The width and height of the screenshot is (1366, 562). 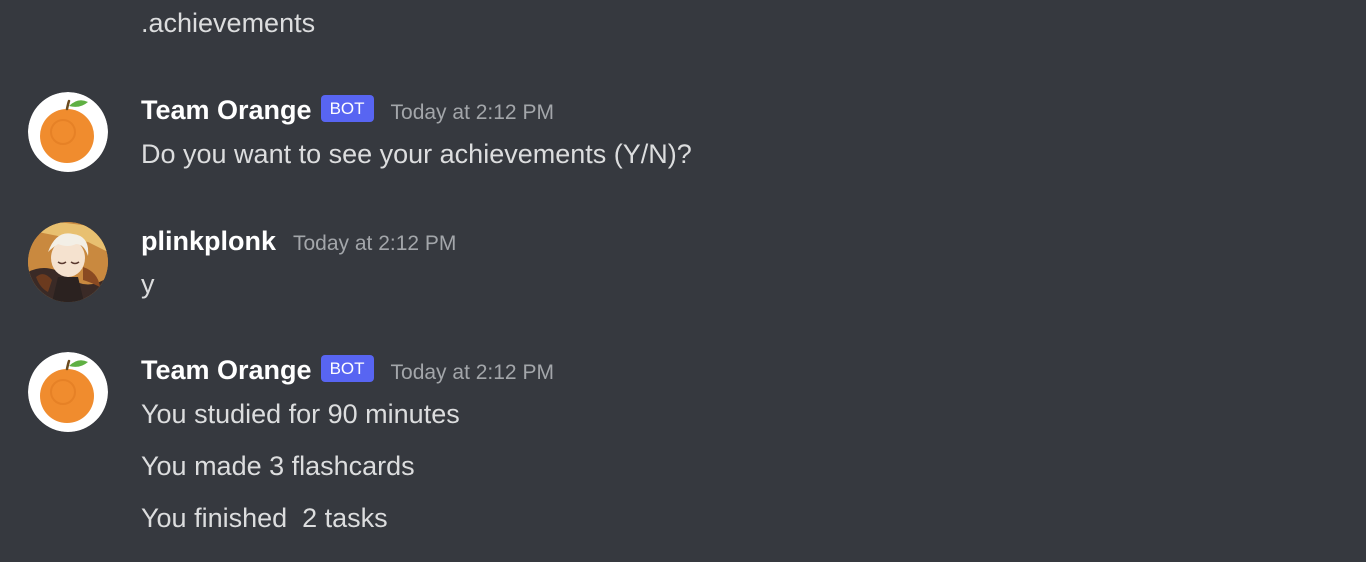 What do you see at coordinates (228, 23) in the screenshot?
I see `message-text: .achievements` at bounding box center [228, 23].